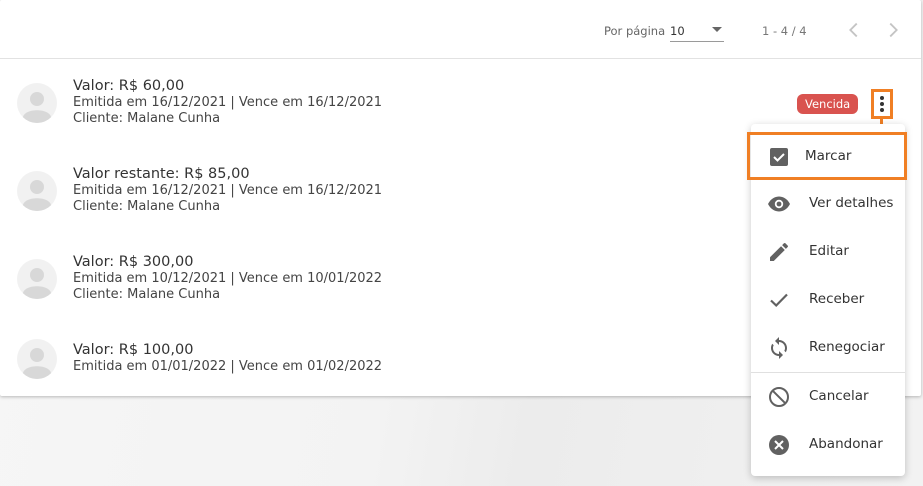 The image size is (923, 486). Describe the element at coordinates (717, 29) in the screenshot. I see `caret-down-icon` at that location.